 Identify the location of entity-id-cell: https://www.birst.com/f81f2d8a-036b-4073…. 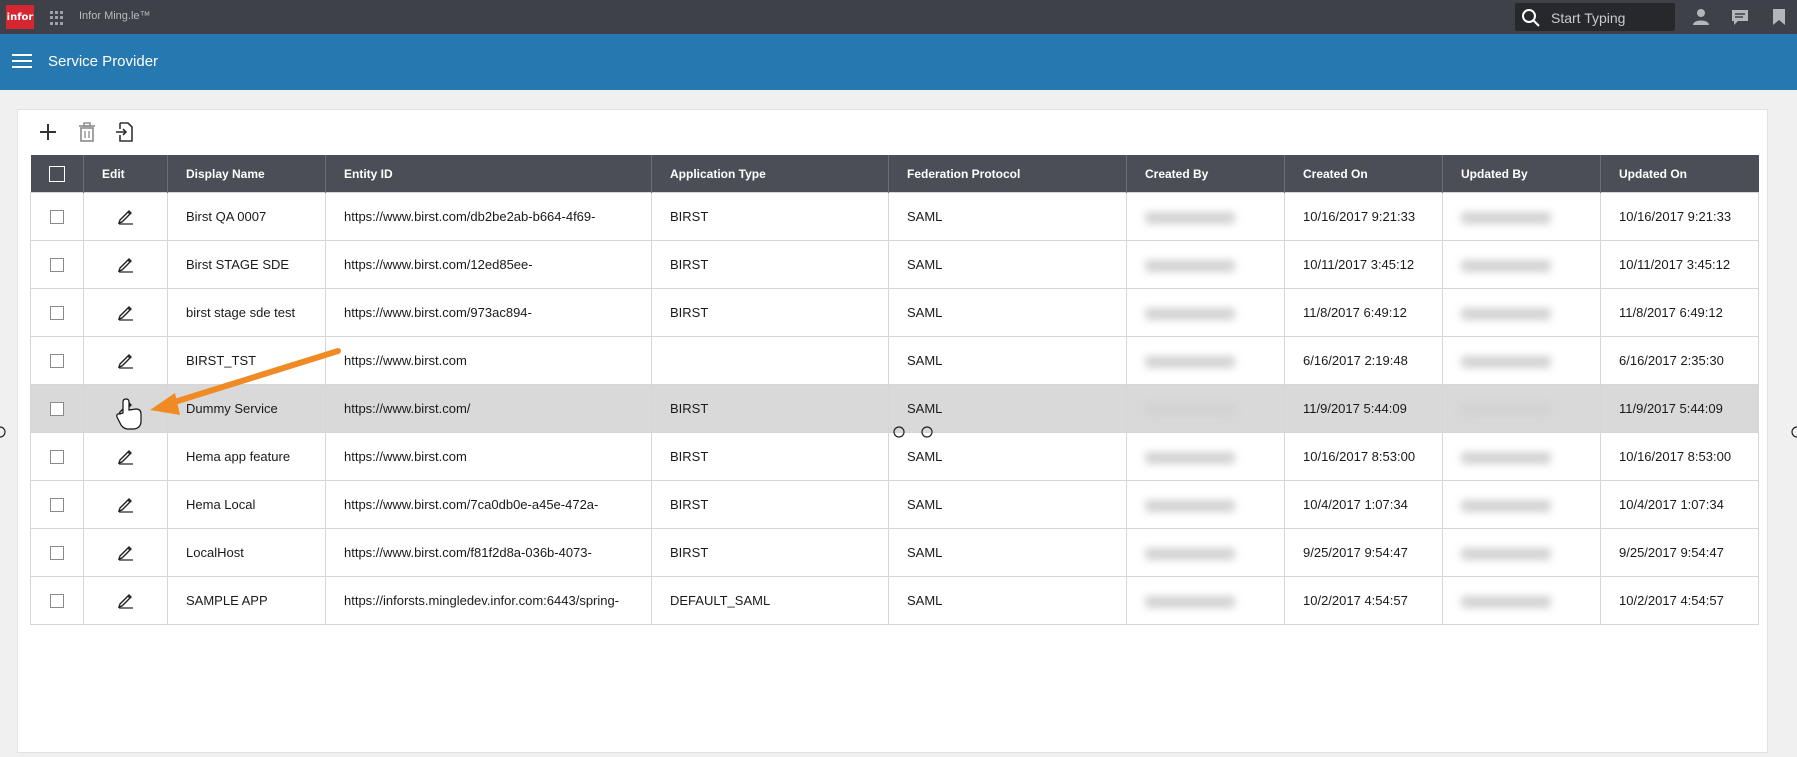
(488, 552).